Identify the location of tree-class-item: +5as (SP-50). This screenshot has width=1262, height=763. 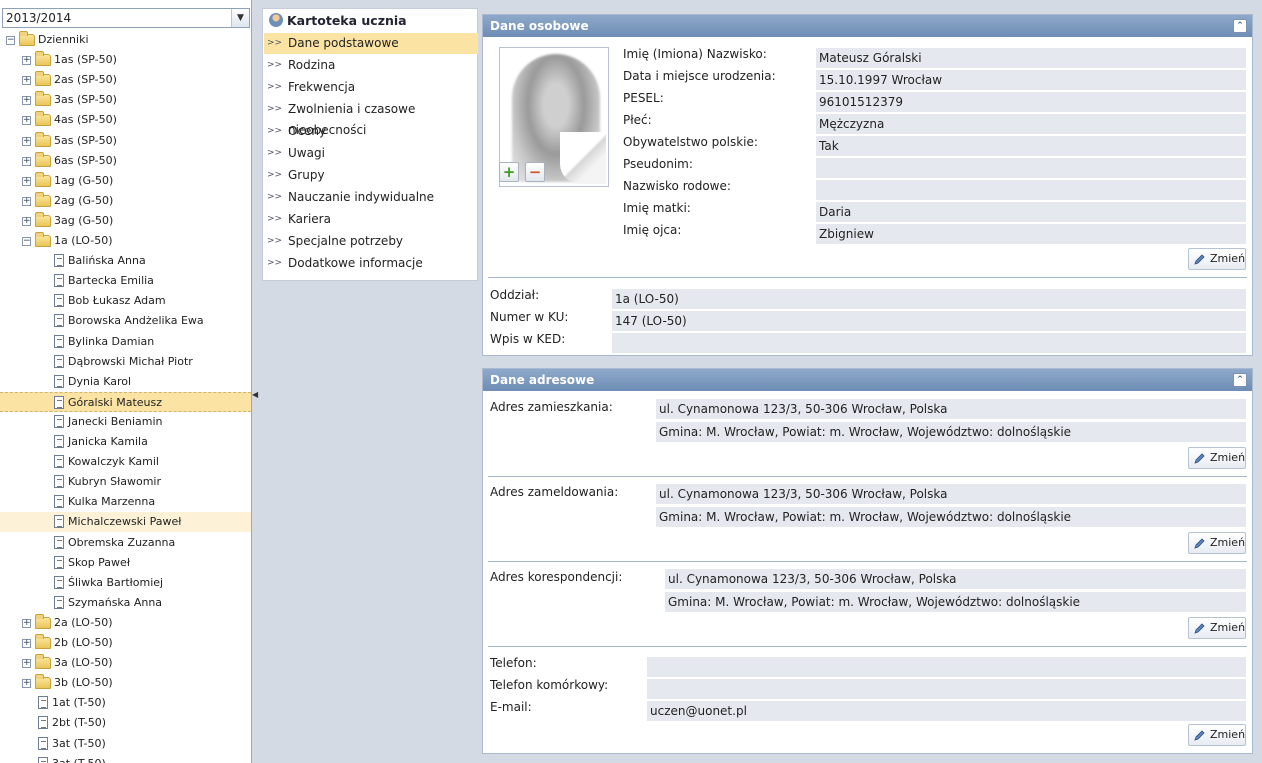
(125, 141).